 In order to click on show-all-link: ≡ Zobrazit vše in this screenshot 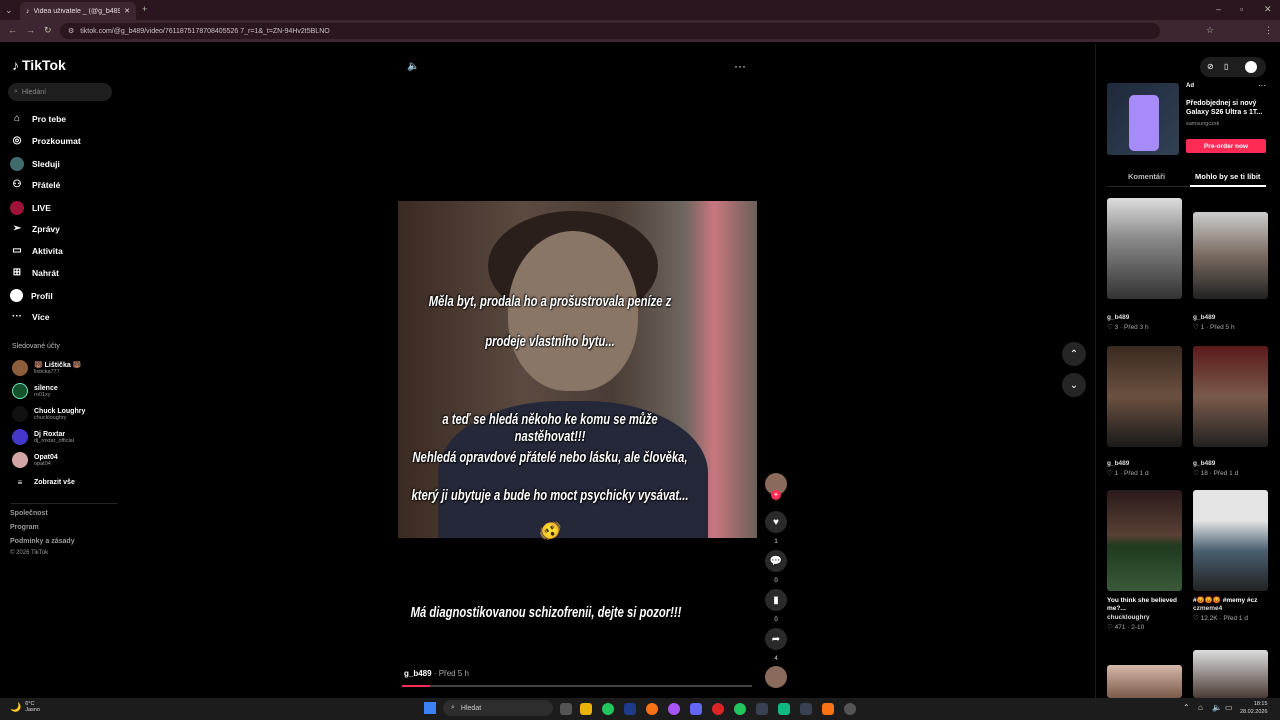, I will do `click(43, 482)`.